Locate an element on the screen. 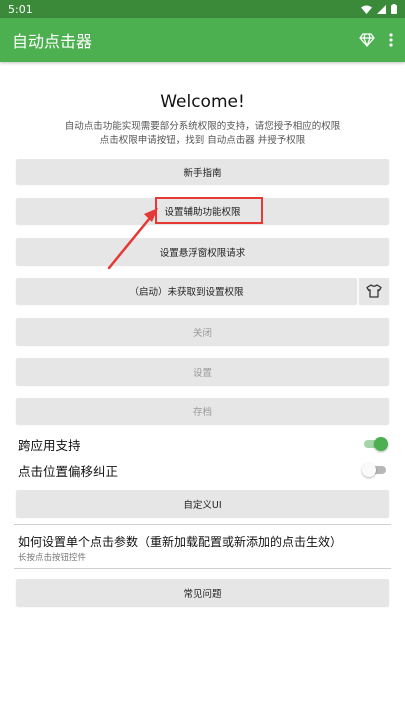 This screenshot has width=405, height=720. more-vert-icon is located at coordinates (391, 40).